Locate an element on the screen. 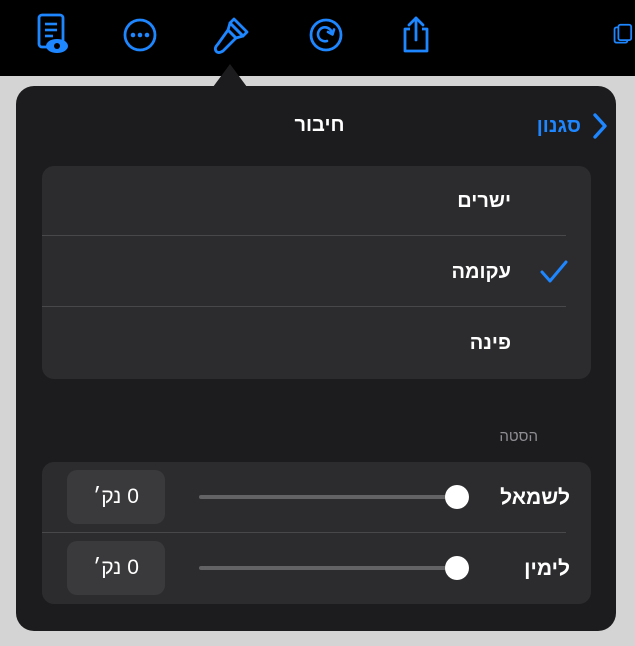  offset-left-slider-track is located at coordinates (329, 497).